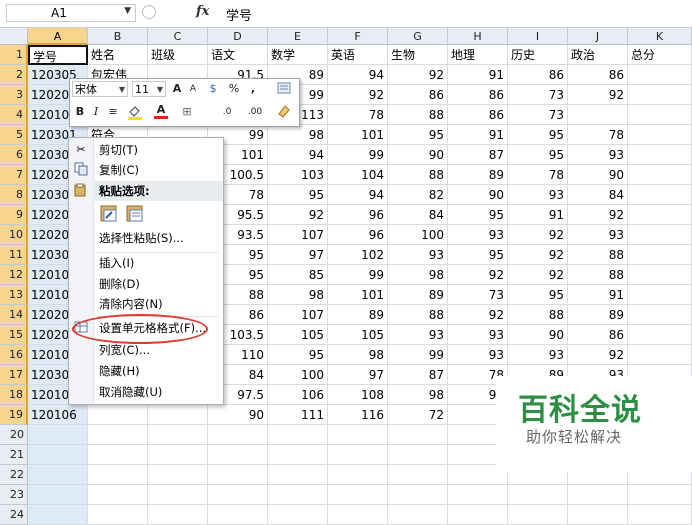 The width and height of the screenshot is (692, 525). I want to click on cell-E20, so click(298, 435).